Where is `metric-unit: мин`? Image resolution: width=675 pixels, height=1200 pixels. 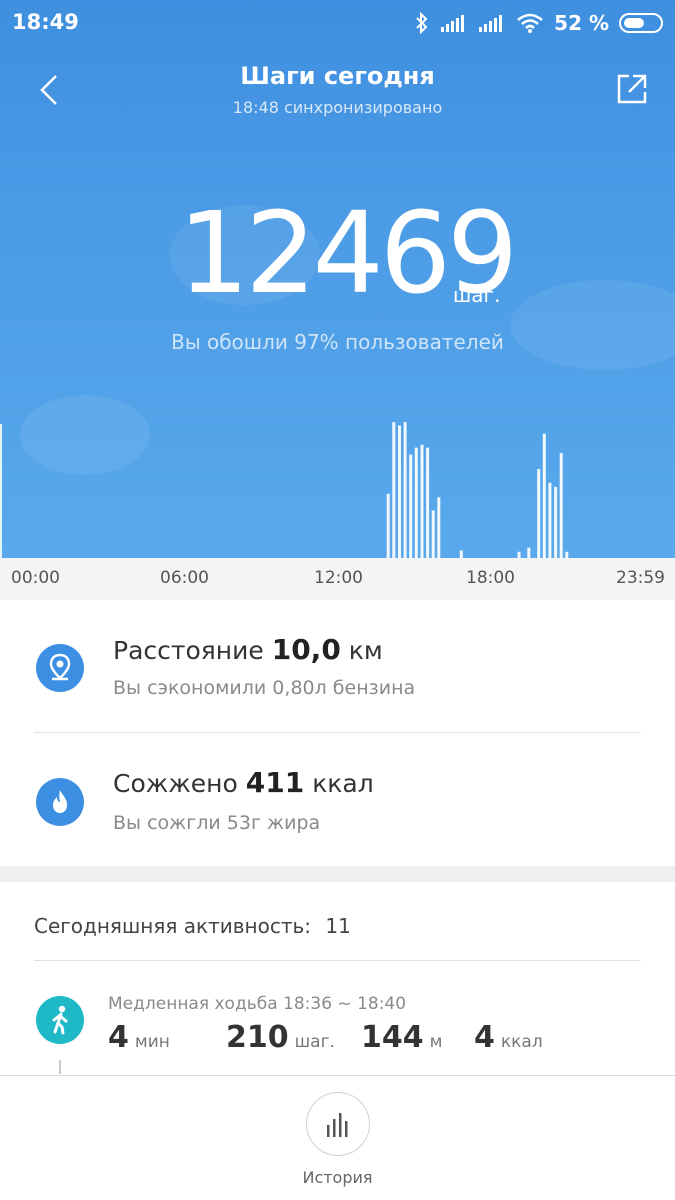 metric-unit: мин is located at coordinates (152, 1042).